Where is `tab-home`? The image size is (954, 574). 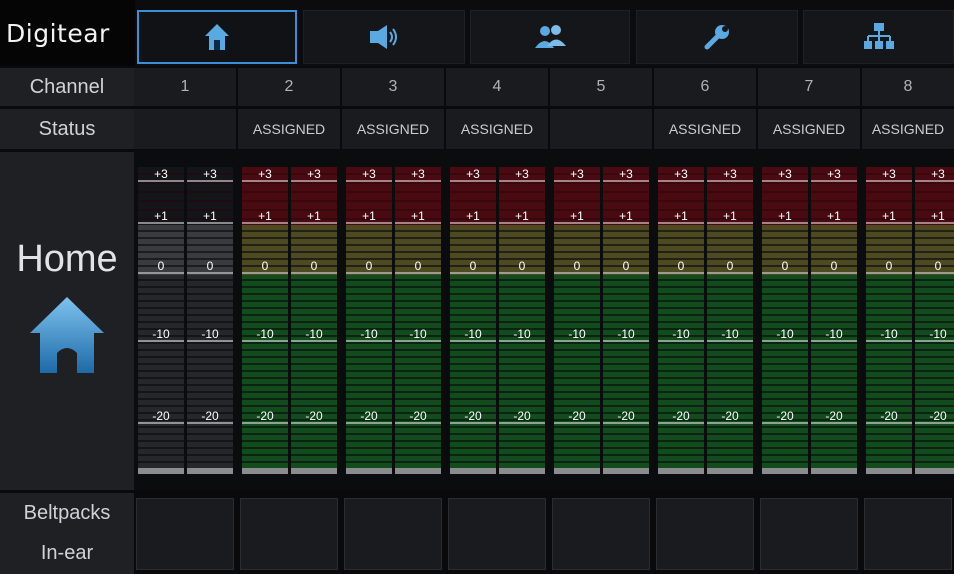
tab-home is located at coordinates (217, 37).